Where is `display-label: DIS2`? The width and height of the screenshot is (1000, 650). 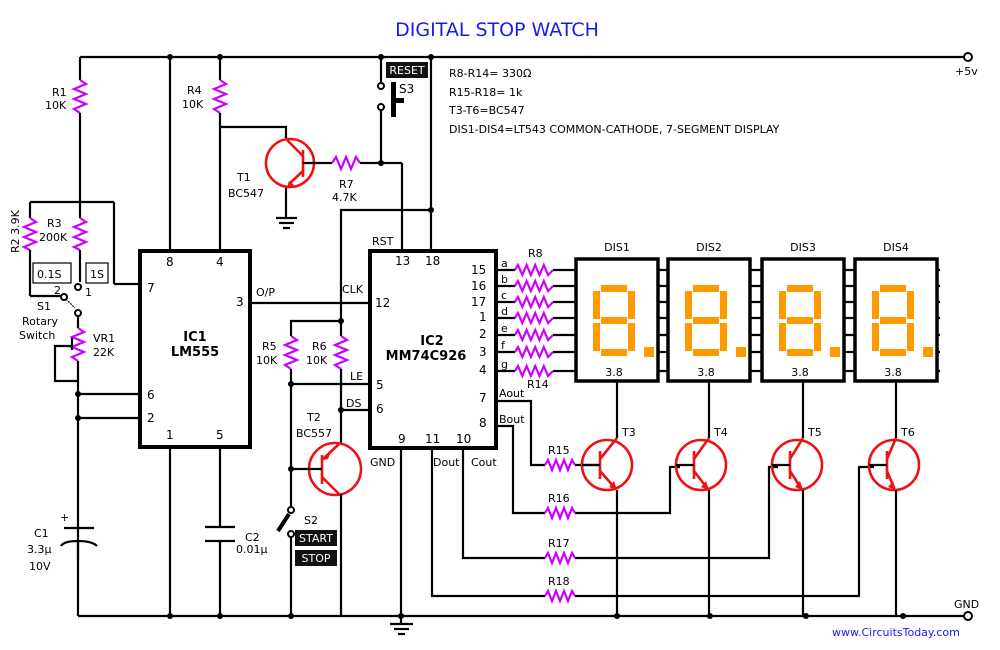
display-label: DIS2 is located at coordinates (709, 247).